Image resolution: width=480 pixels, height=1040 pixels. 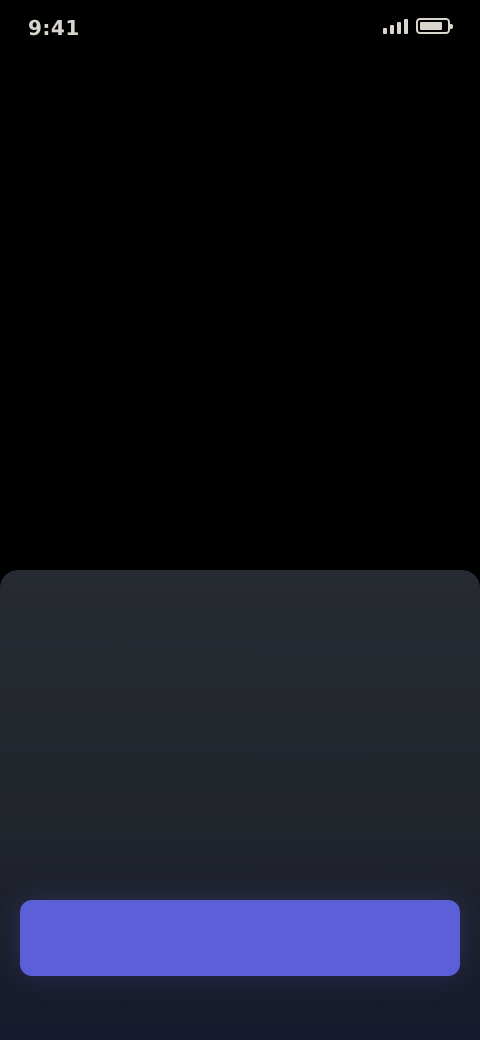 I want to click on battery-icon, so click(x=434, y=26).